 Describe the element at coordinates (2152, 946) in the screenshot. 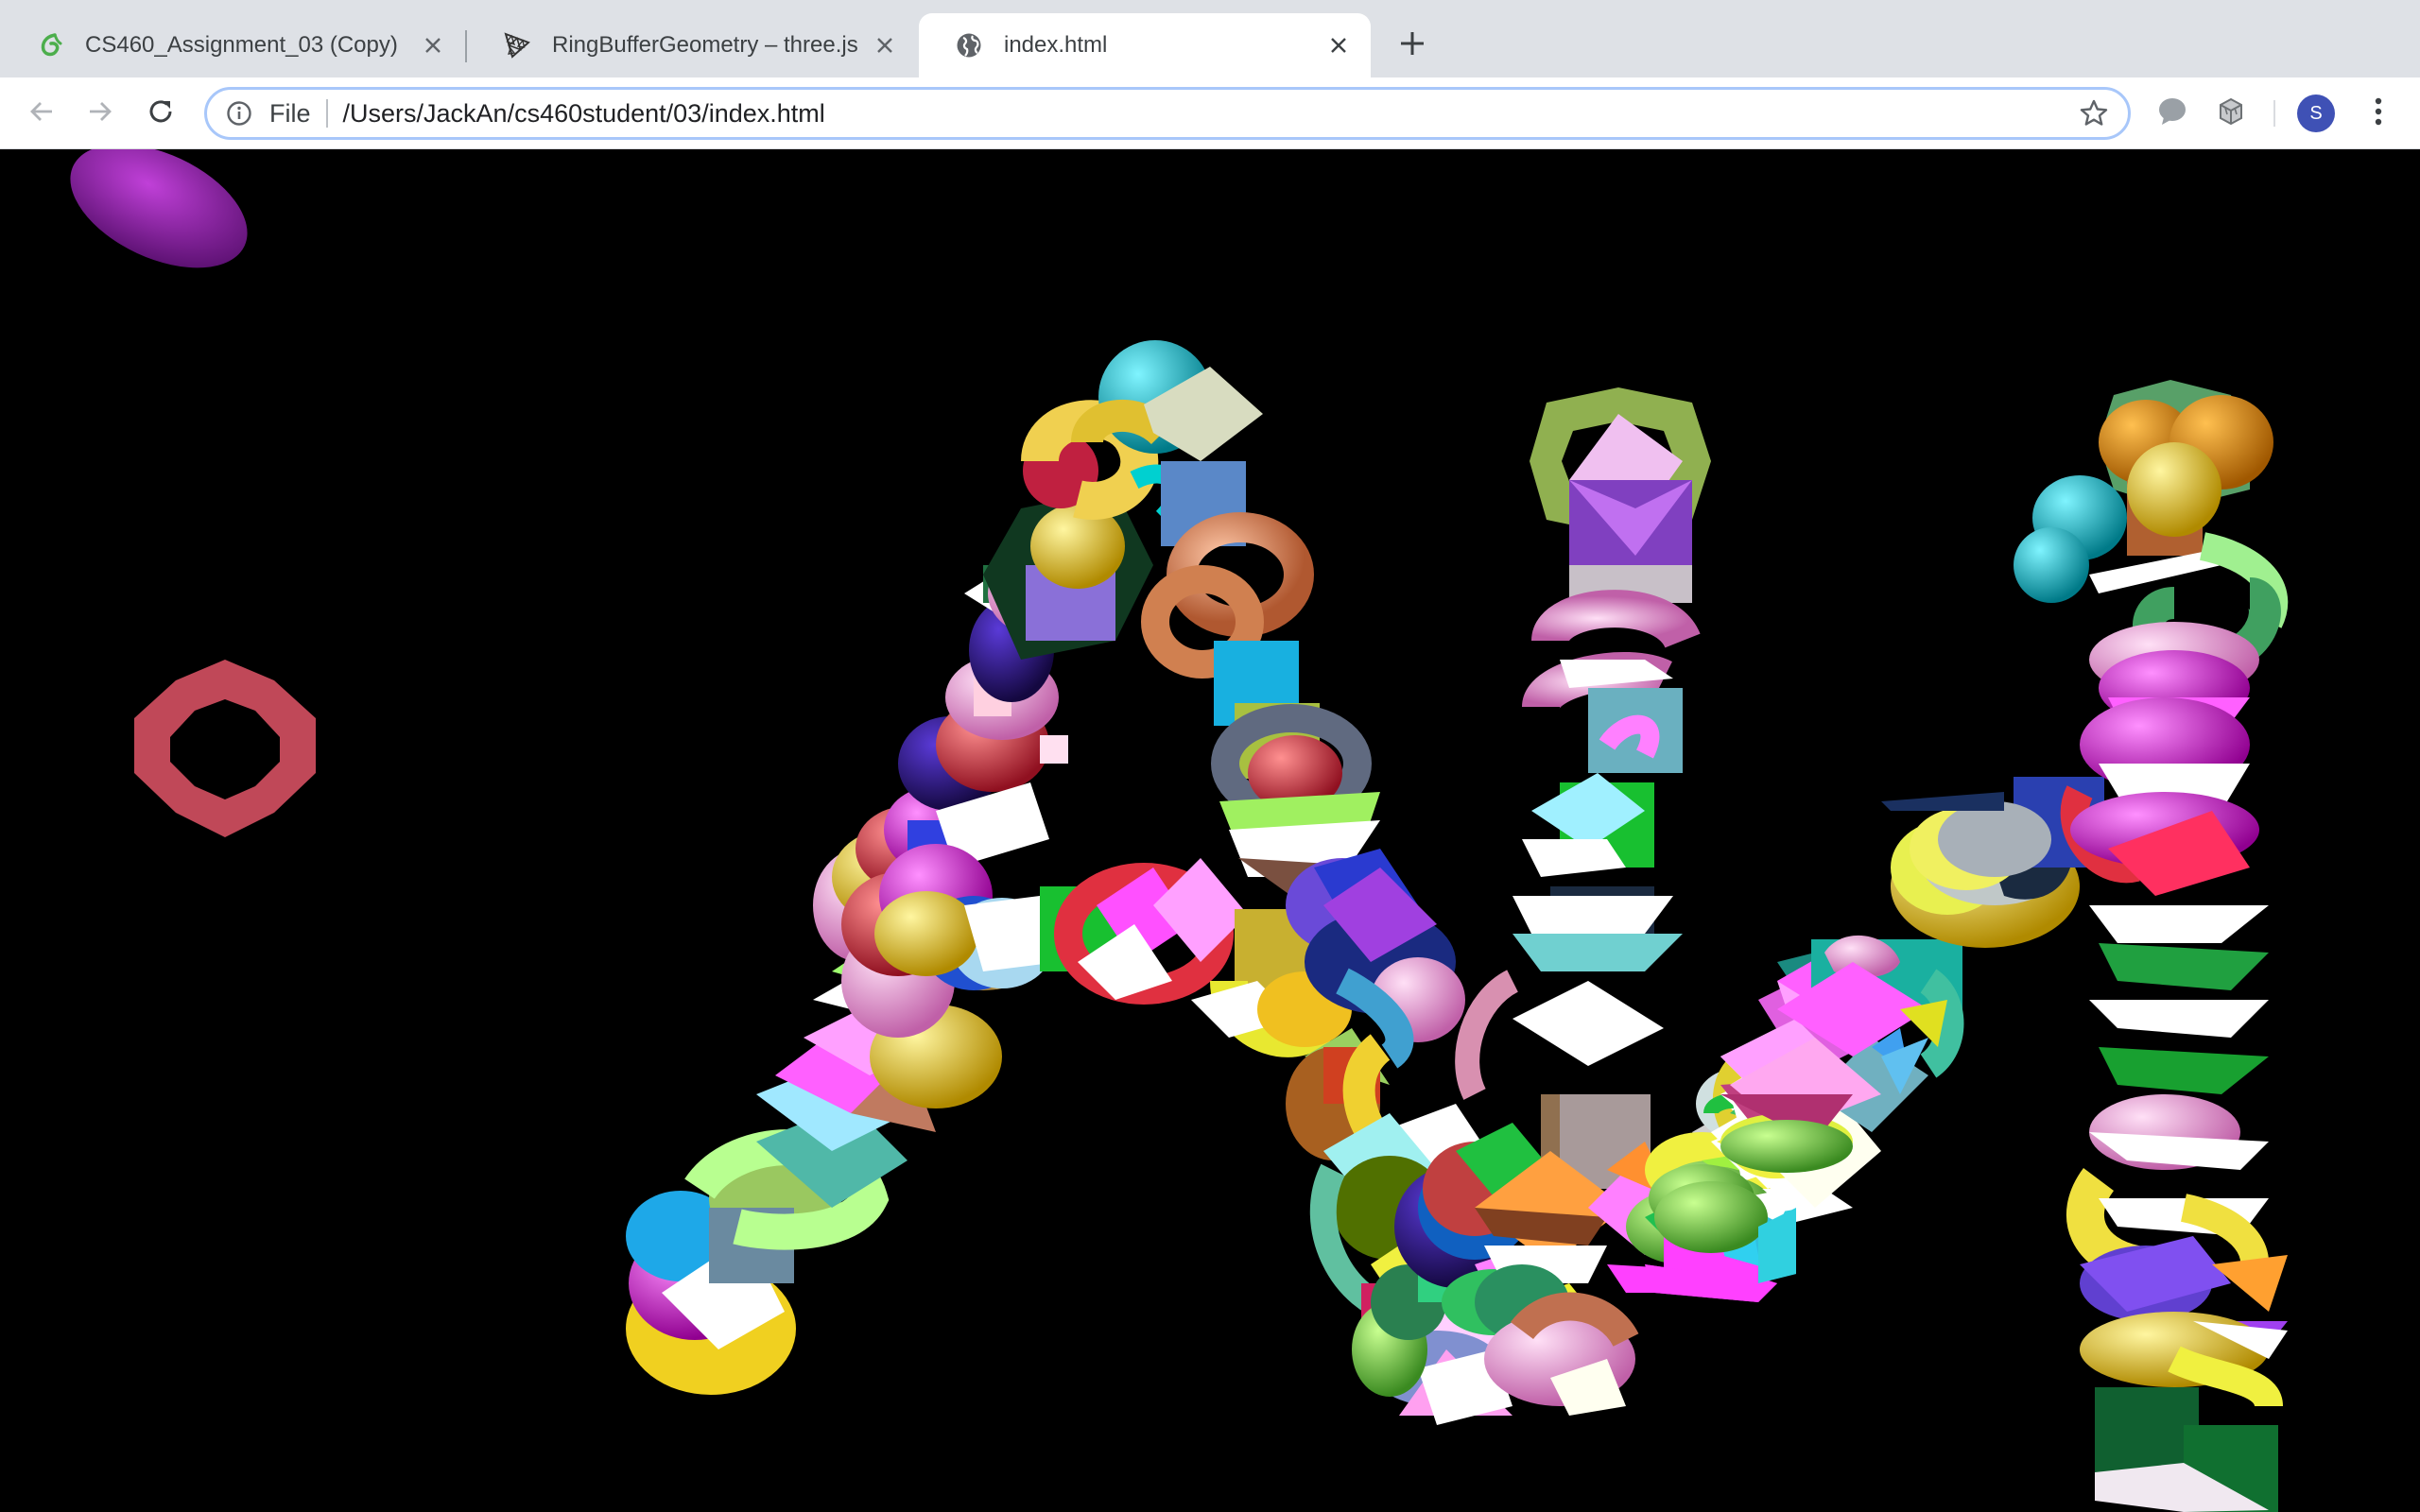

I see `letter-n-right-stroke` at that location.